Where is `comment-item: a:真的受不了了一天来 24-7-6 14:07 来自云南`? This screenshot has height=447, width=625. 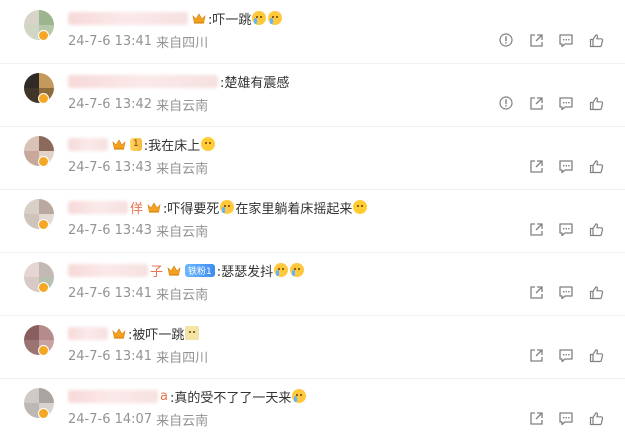 comment-item: a:真的受不了了一天来 24-7-6 14:07 来自云南 is located at coordinates (312, 409).